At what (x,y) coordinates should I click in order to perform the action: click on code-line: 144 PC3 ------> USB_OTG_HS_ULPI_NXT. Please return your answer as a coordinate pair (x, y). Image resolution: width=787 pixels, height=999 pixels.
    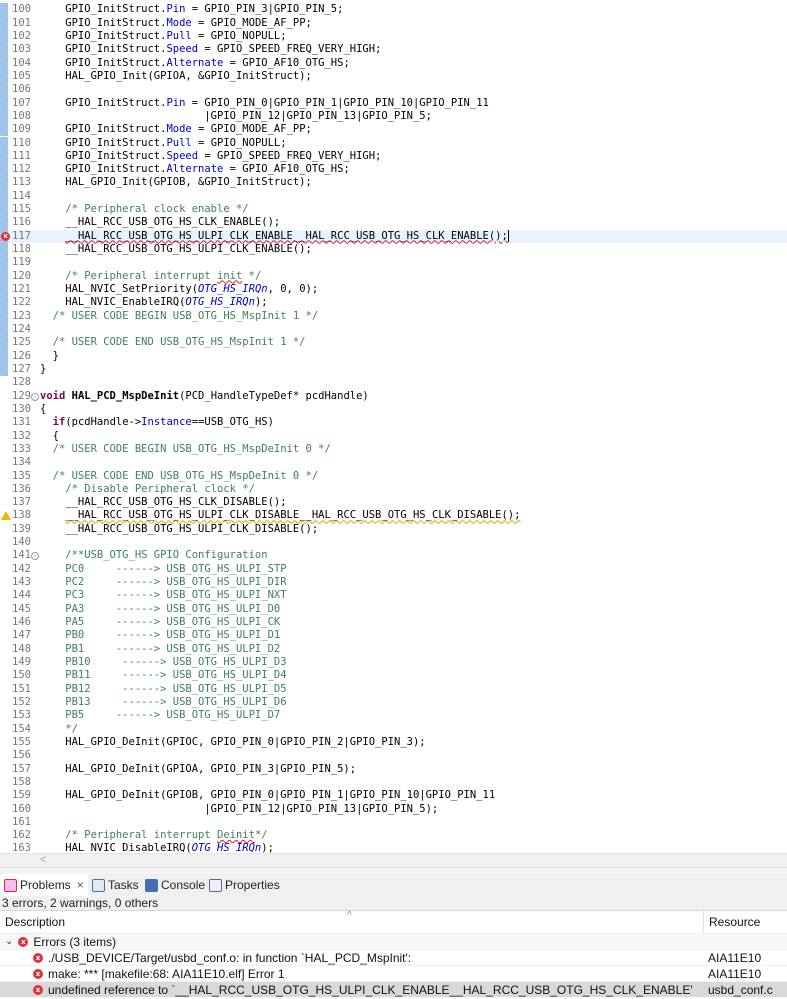
    Looking at the image, I should click on (393, 595).